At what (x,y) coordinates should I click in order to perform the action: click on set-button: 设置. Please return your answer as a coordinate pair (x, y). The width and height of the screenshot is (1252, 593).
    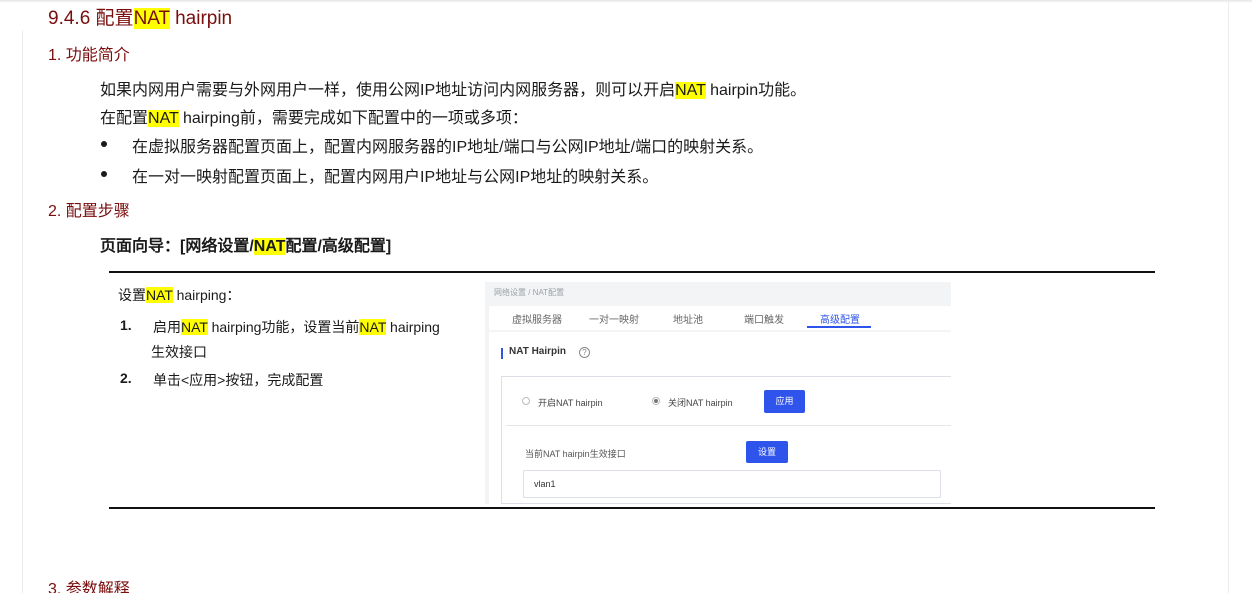
    Looking at the image, I should click on (767, 452).